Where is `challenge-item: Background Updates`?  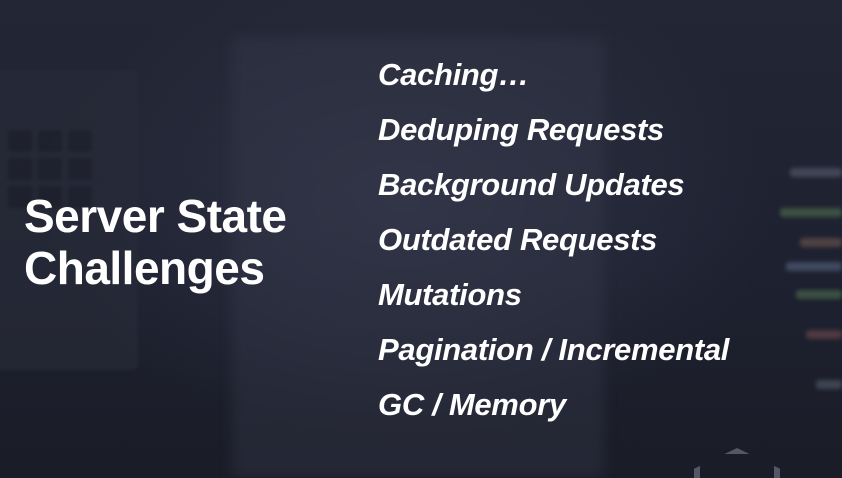
challenge-item: Background Updates is located at coordinates (531, 184).